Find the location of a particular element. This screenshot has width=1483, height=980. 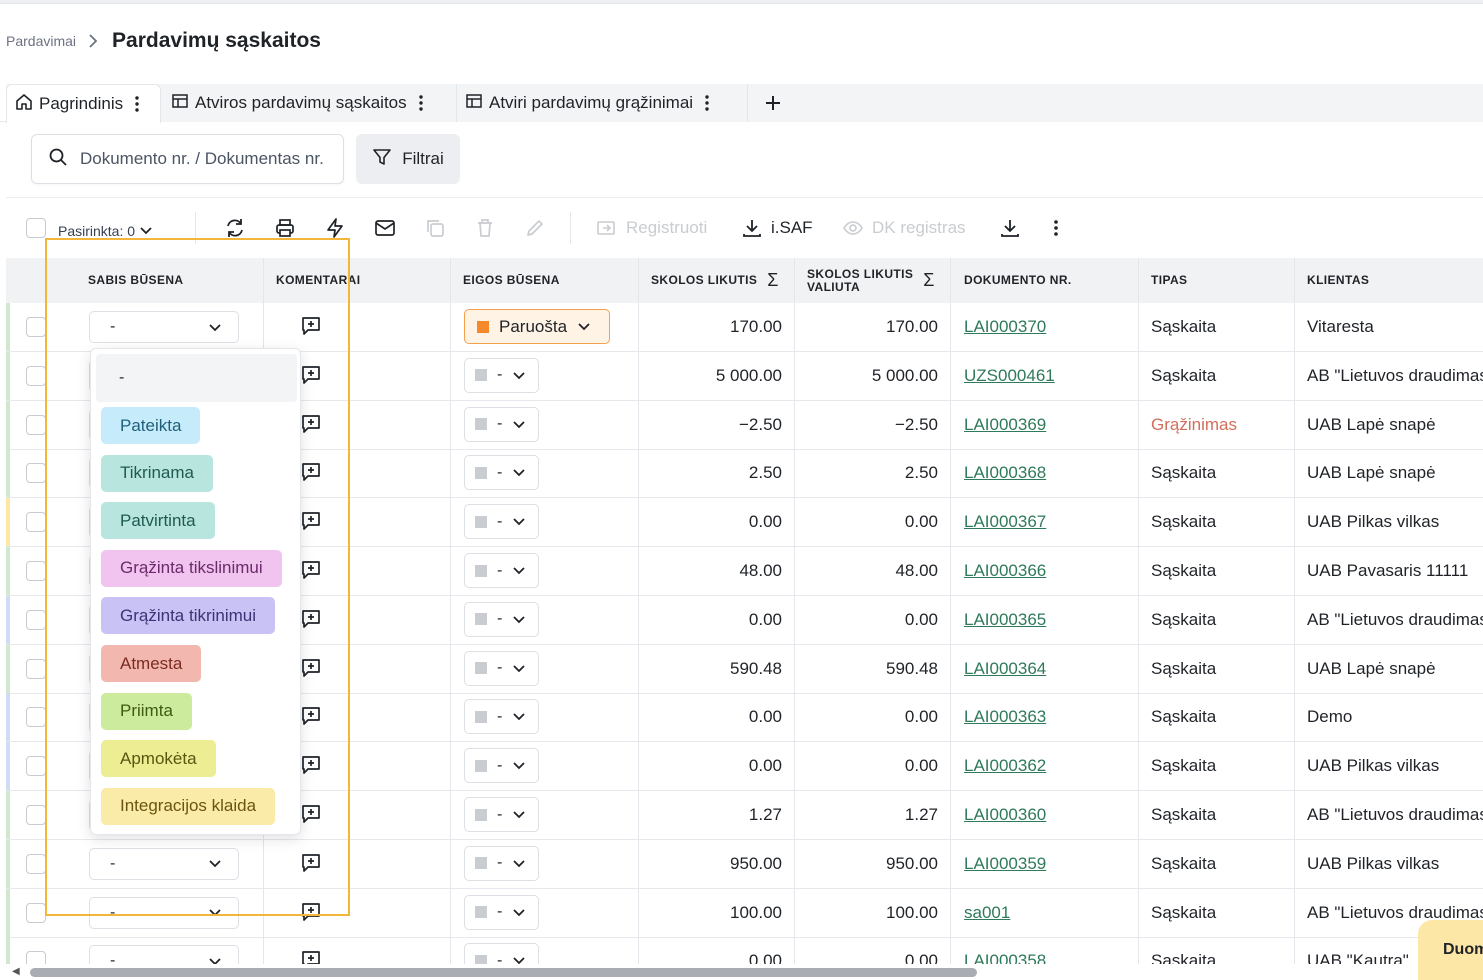

dropdown-option: Pateikta is located at coordinates (151, 425).